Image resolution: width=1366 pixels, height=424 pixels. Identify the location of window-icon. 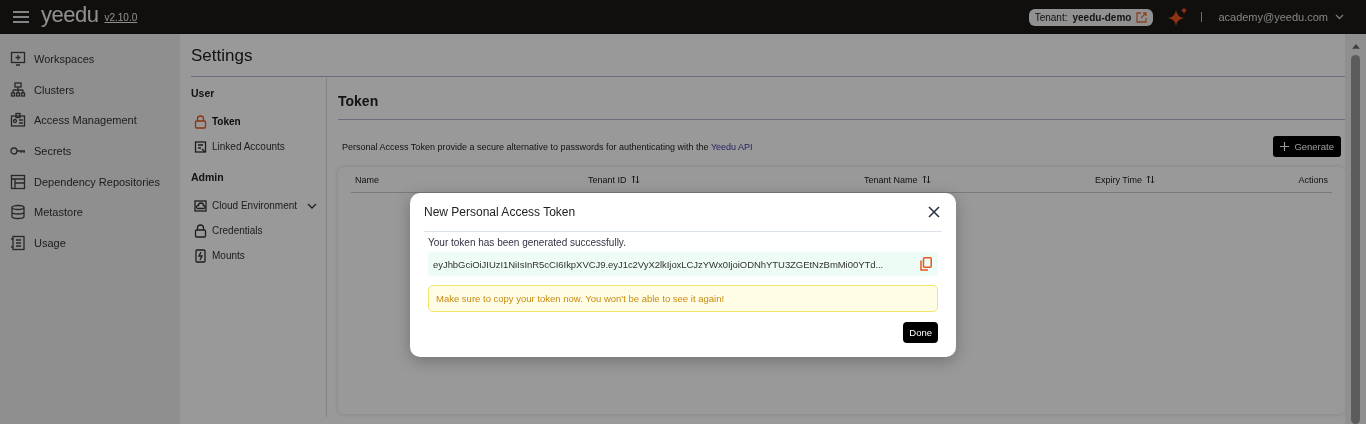
(18, 181).